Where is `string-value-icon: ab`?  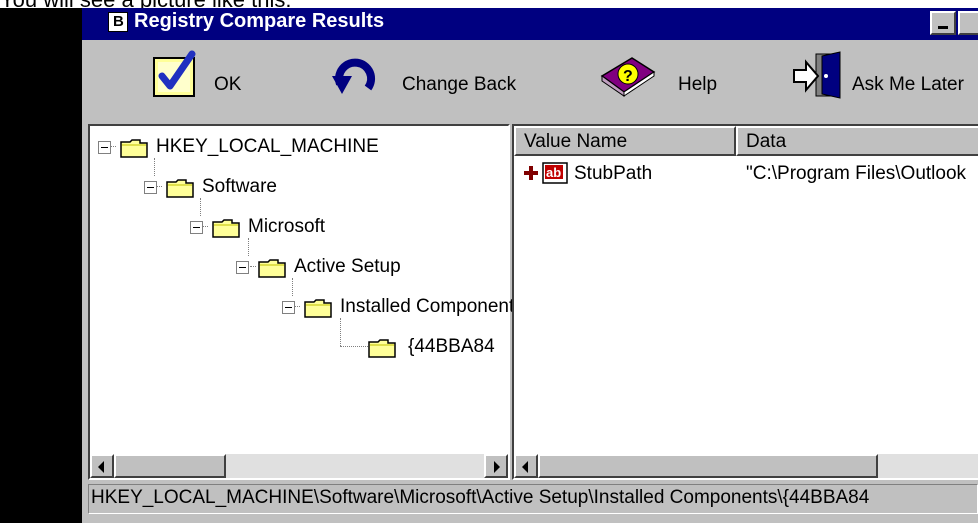
string-value-icon: ab is located at coordinates (555, 173).